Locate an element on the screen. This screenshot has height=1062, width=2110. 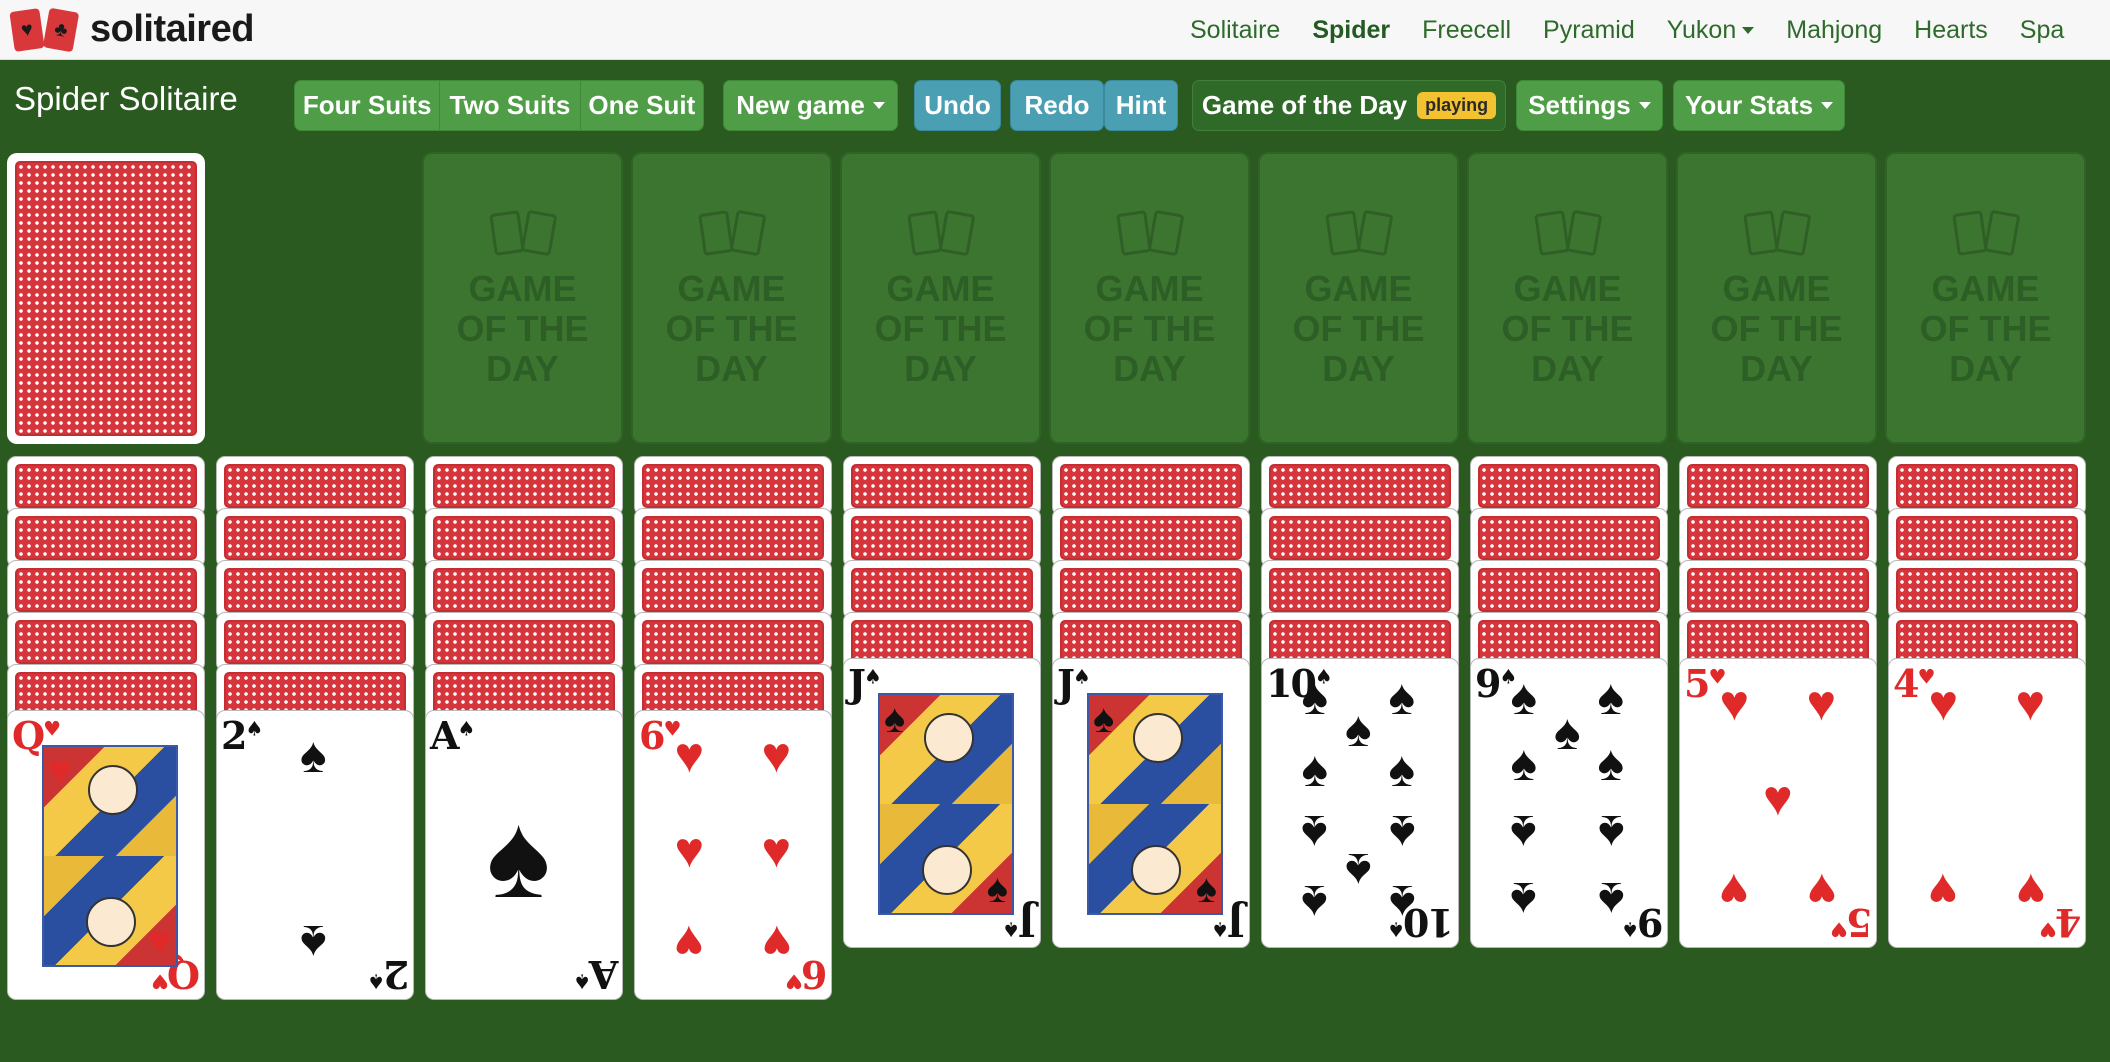
playing-card: A♠ A♠ ♠ is located at coordinates (524, 855).